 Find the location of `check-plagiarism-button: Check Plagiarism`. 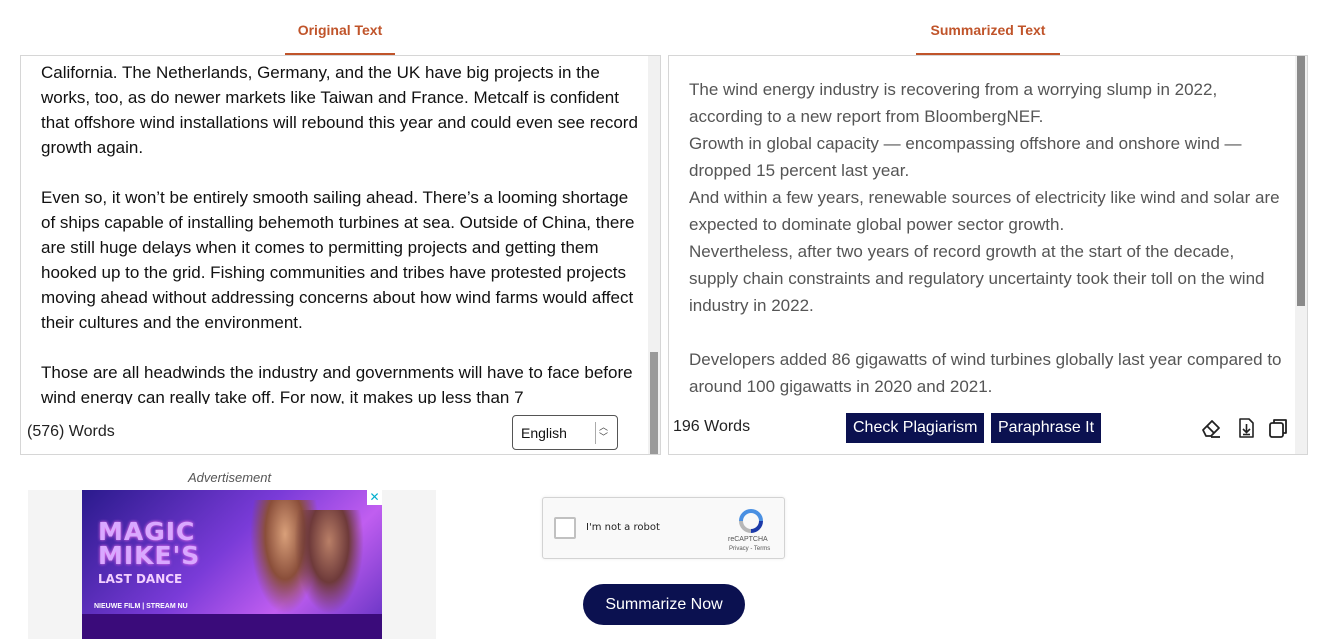

check-plagiarism-button: Check Plagiarism is located at coordinates (915, 428).